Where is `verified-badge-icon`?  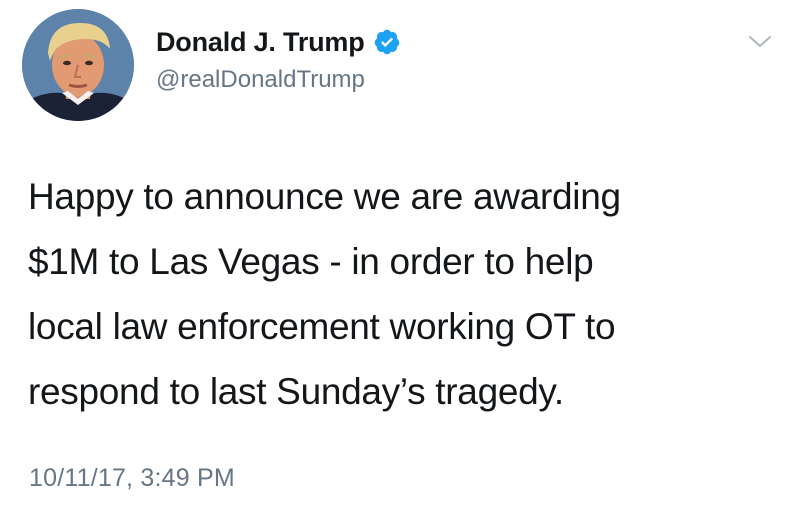 verified-badge-icon is located at coordinates (387, 42).